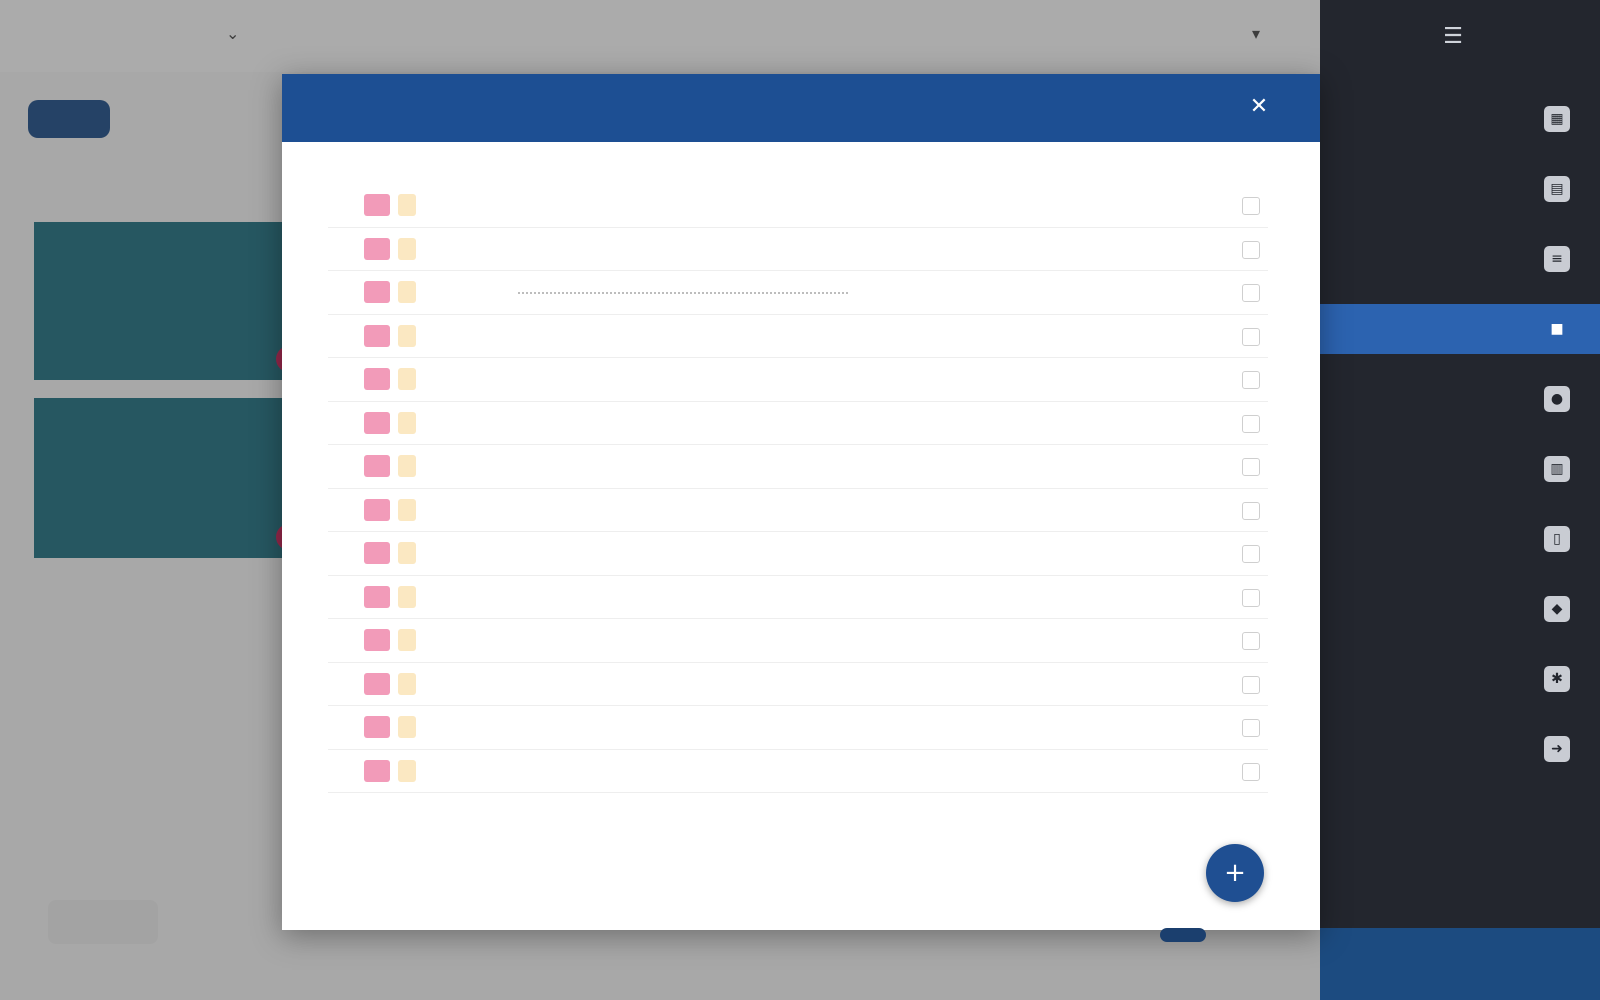  What do you see at coordinates (1557, 609) in the screenshot?
I see `tag-icon: ◆` at bounding box center [1557, 609].